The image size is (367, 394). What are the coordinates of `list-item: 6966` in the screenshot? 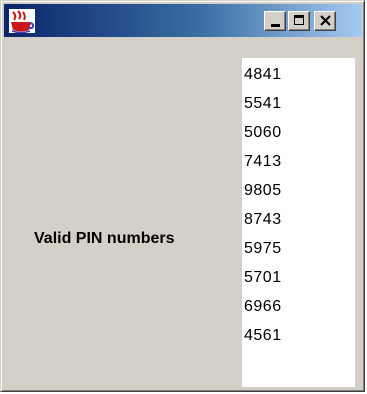 It's located at (299, 306).